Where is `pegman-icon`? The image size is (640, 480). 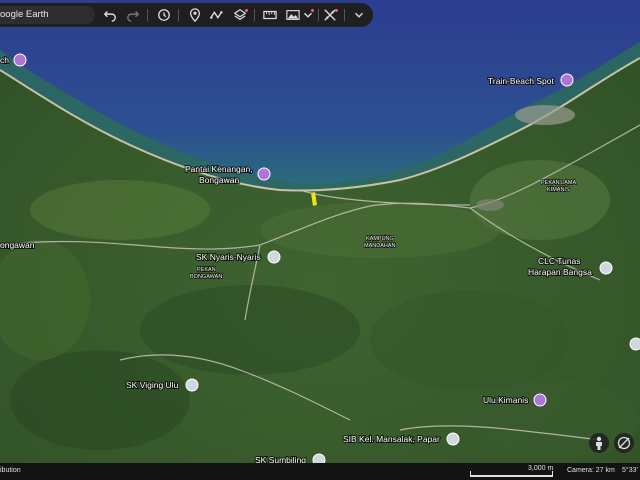 pegman-icon is located at coordinates (599, 443).